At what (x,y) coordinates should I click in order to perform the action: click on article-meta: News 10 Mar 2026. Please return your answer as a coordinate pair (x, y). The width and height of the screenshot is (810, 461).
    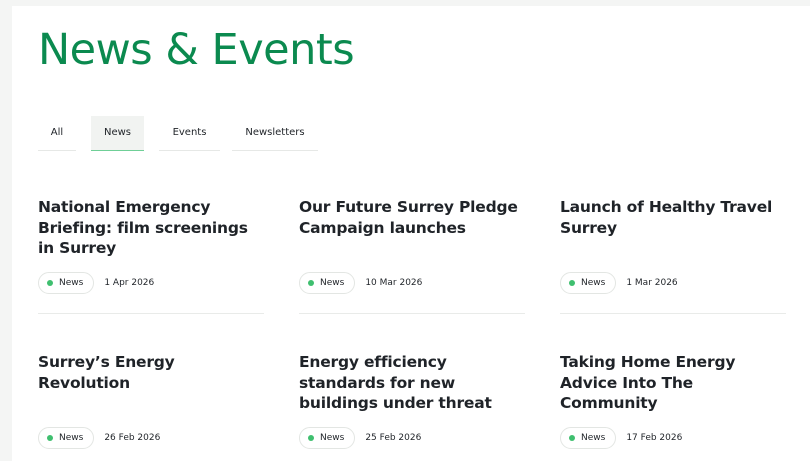
    Looking at the image, I should click on (360, 283).